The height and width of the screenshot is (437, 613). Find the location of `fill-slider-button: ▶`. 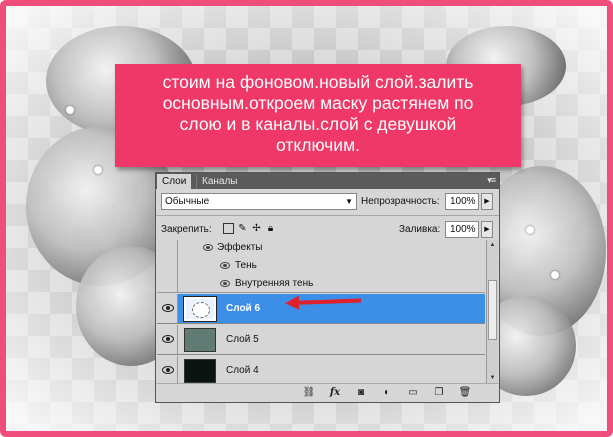

fill-slider-button: ▶ is located at coordinates (487, 229).